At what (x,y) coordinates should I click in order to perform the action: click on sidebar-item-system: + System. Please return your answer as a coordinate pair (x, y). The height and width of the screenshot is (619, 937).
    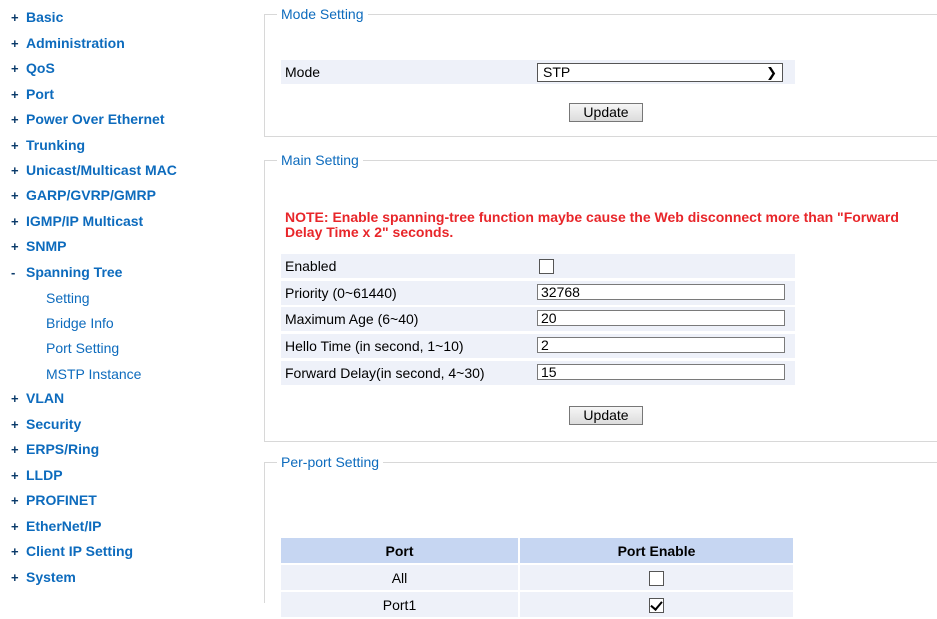
    Looking at the image, I should click on (43, 577).